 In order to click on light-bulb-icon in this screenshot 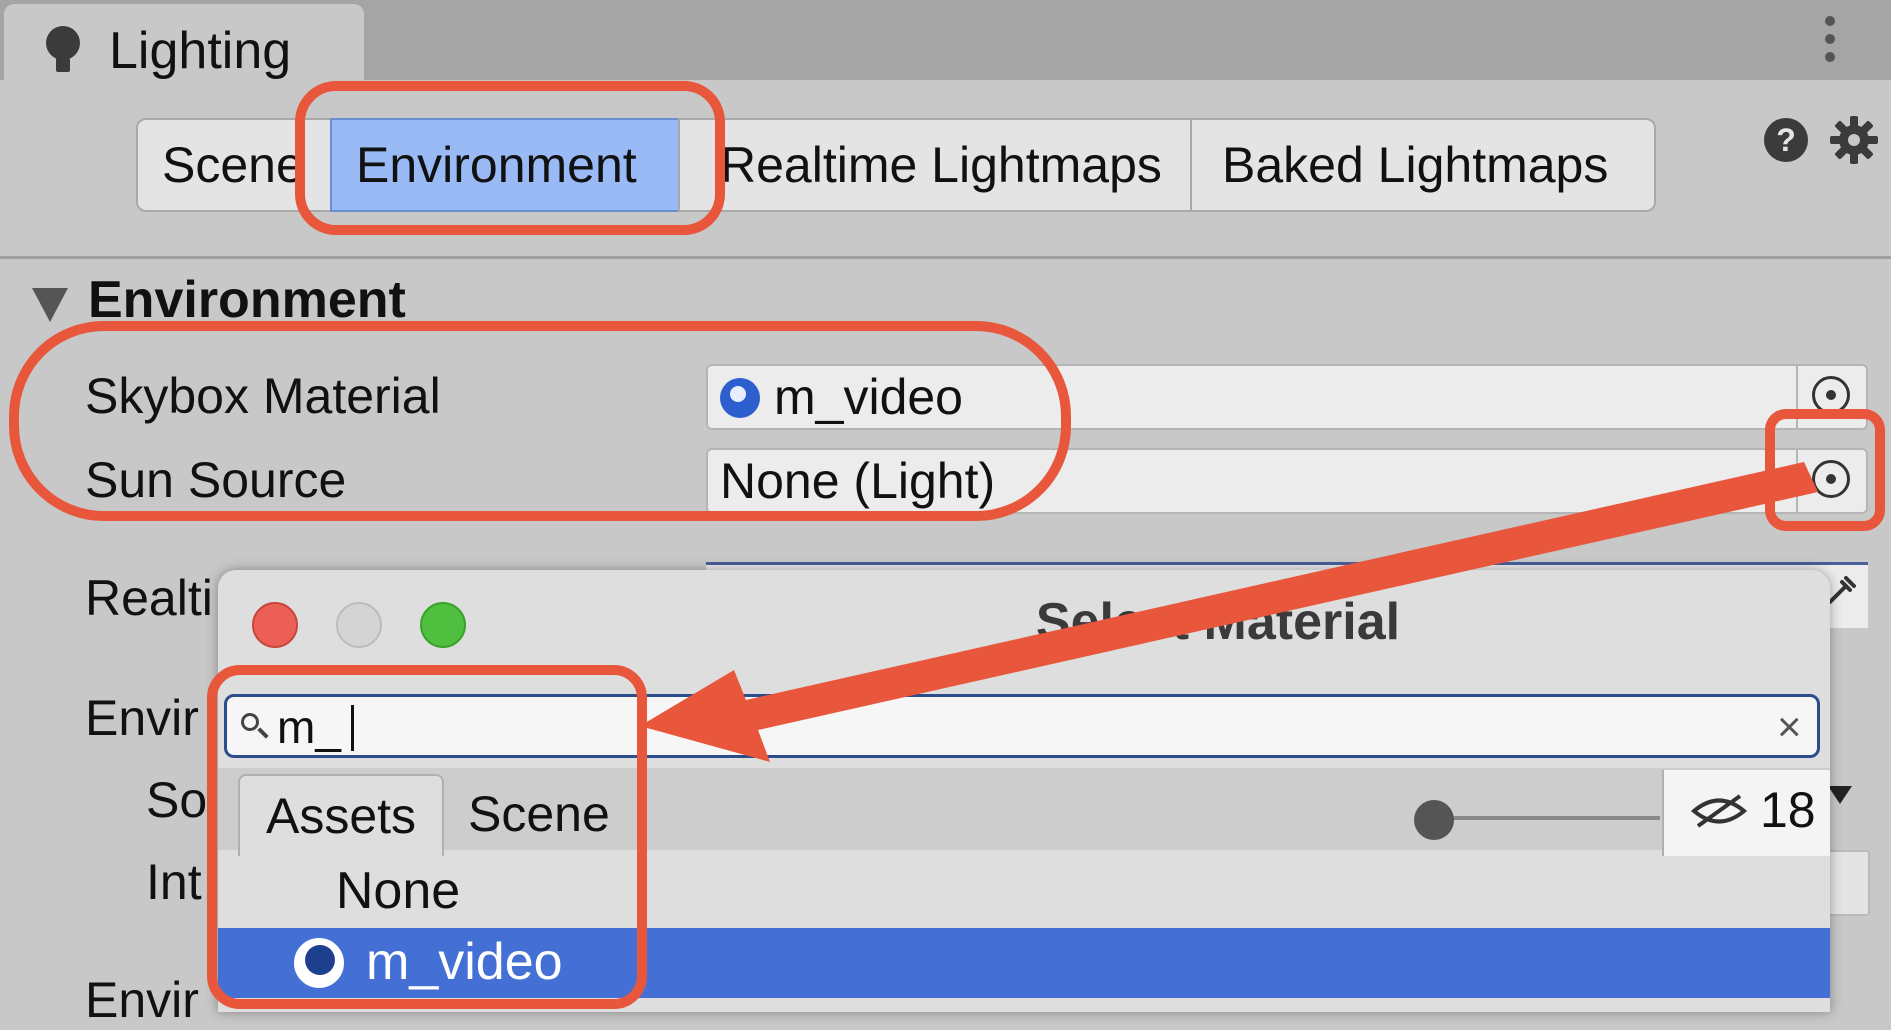, I will do `click(63, 43)`.